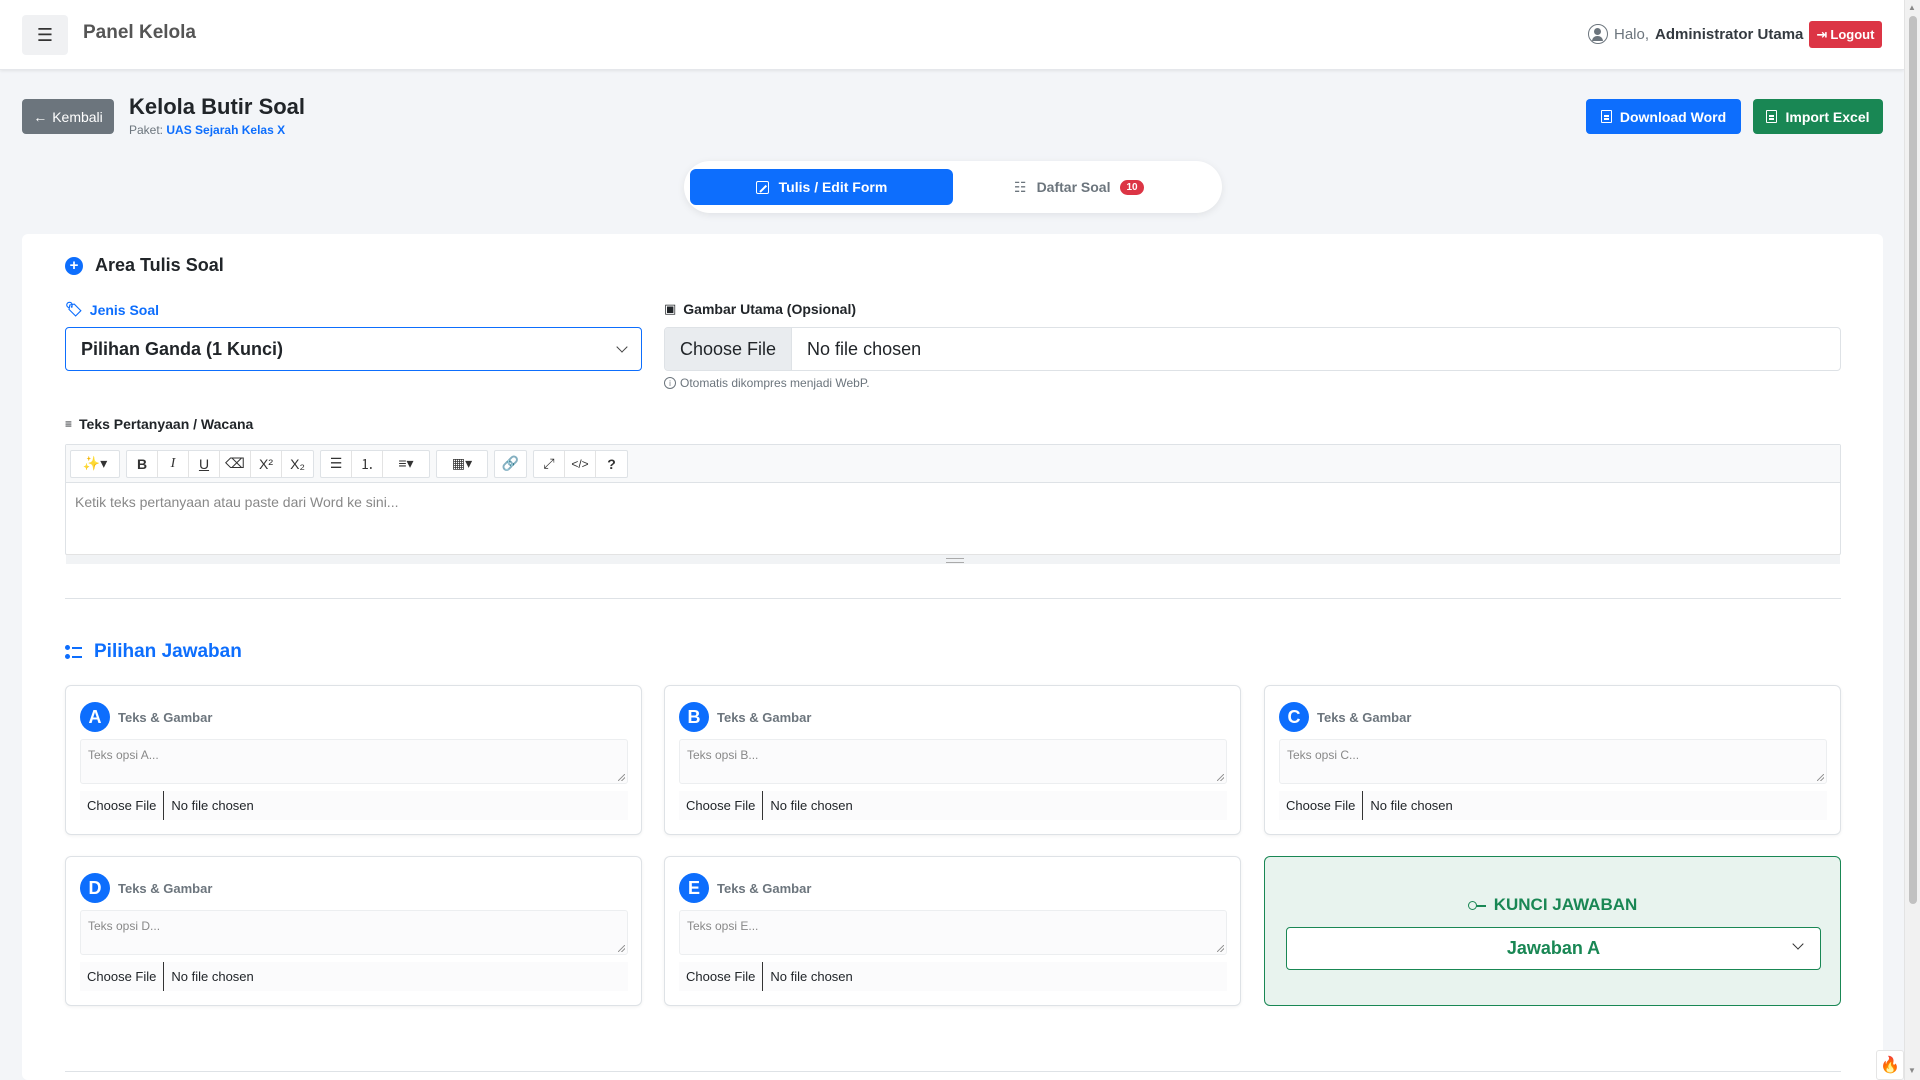 The width and height of the screenshot is (1920, 1080). What do you see at coordinates (694, 888) in the screenshot?
I see `option-letter-e: E` at bounding box center [694, 888].